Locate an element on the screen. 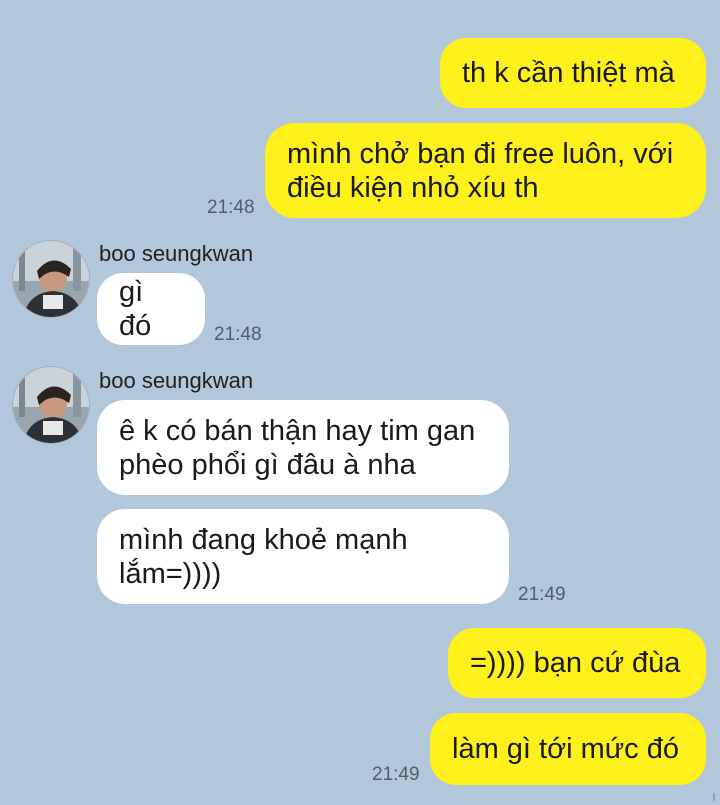 This screenshot has height=805, width=720. message-text: mình đang khoẻ mạnh lắm=)))) is located at coordinates (263, 556).